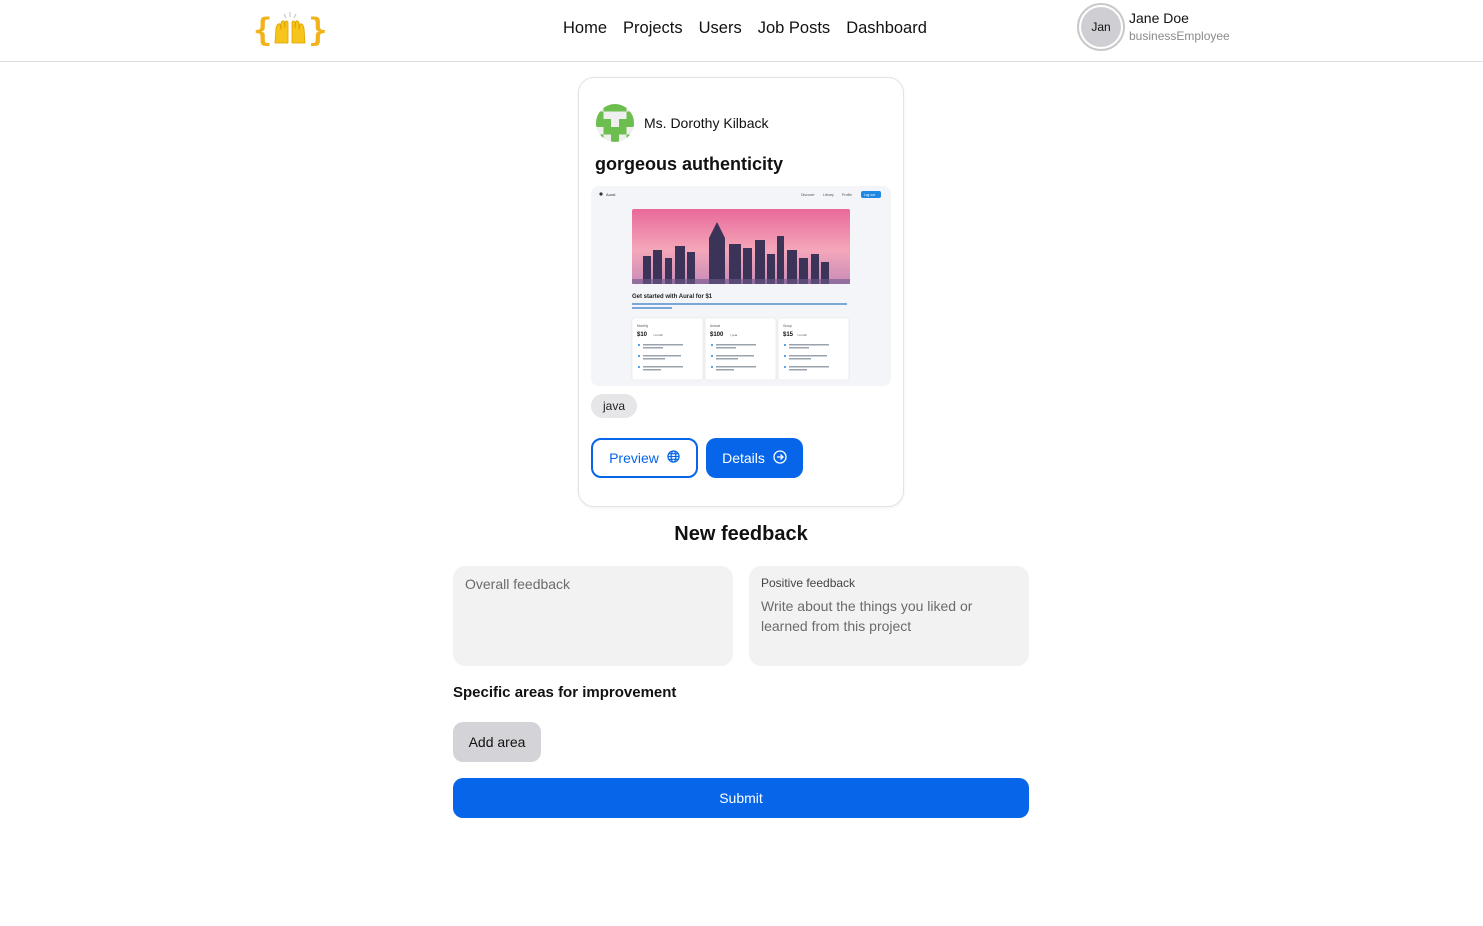  Describe the element at coordinates (886, 28) in the screenshot. I see `nav-dashboard: Dashboard` at that location.